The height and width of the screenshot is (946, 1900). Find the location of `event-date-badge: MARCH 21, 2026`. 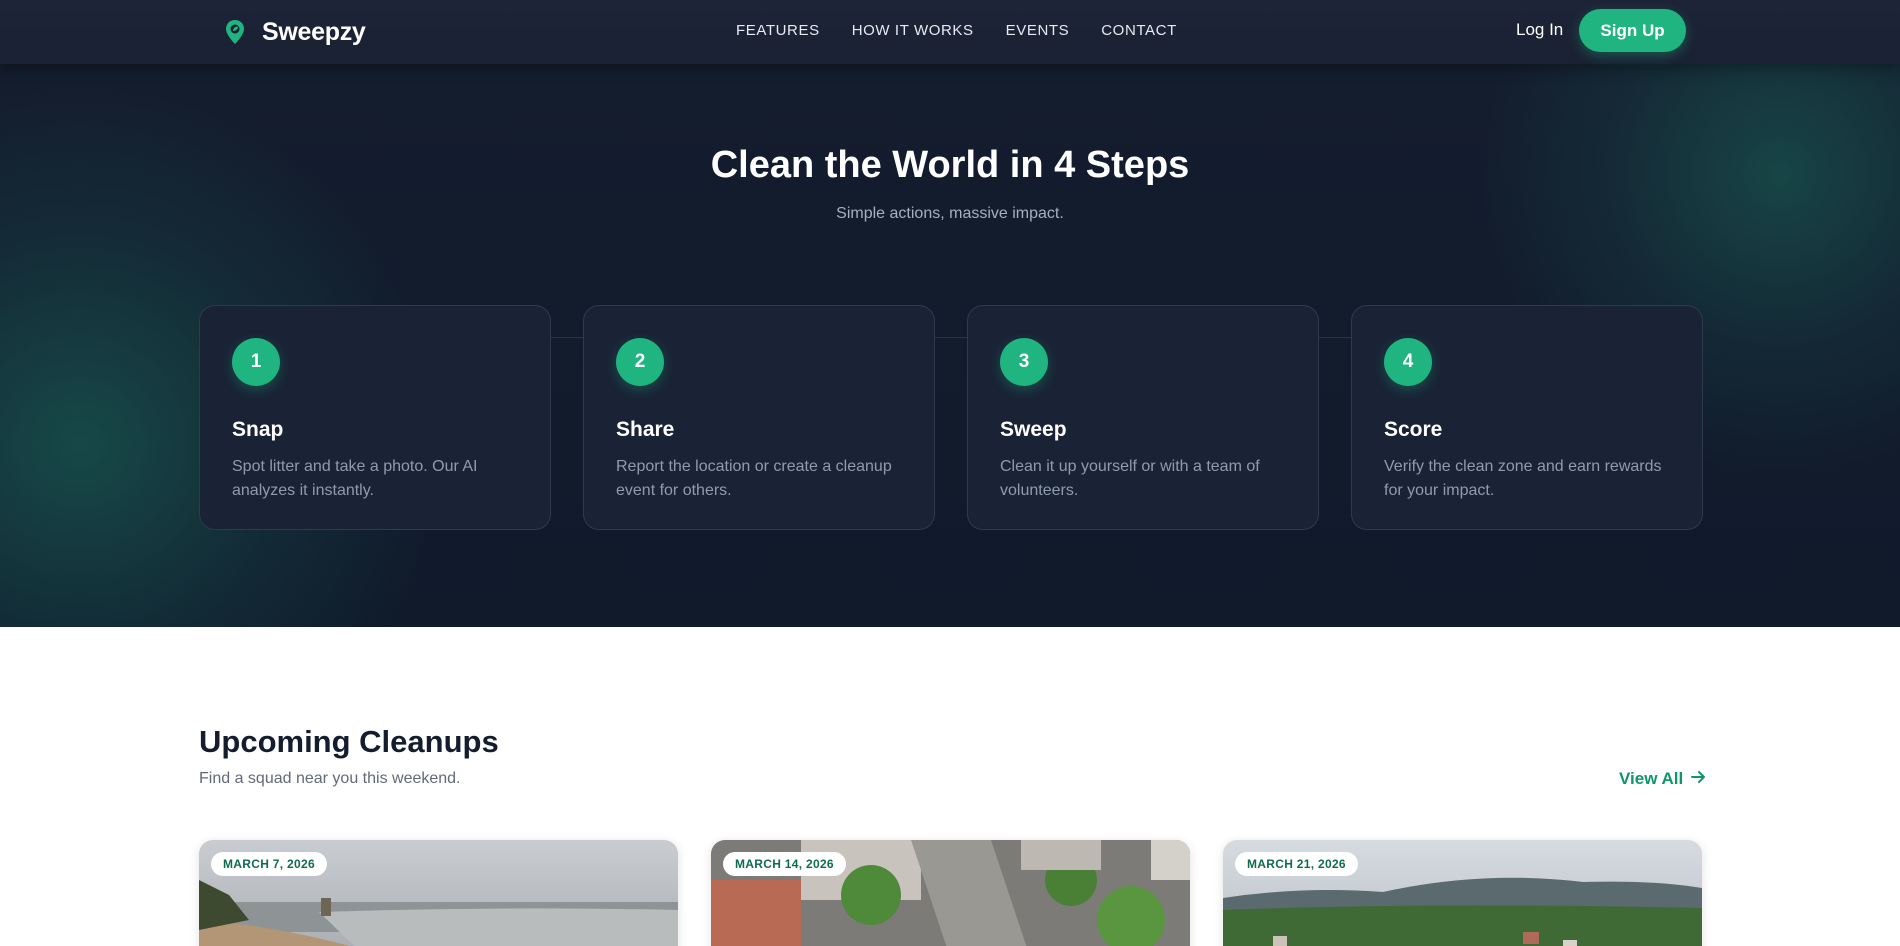

event-date-badge: MARCH 21, 2026 is located at coordinates (1296, 864).